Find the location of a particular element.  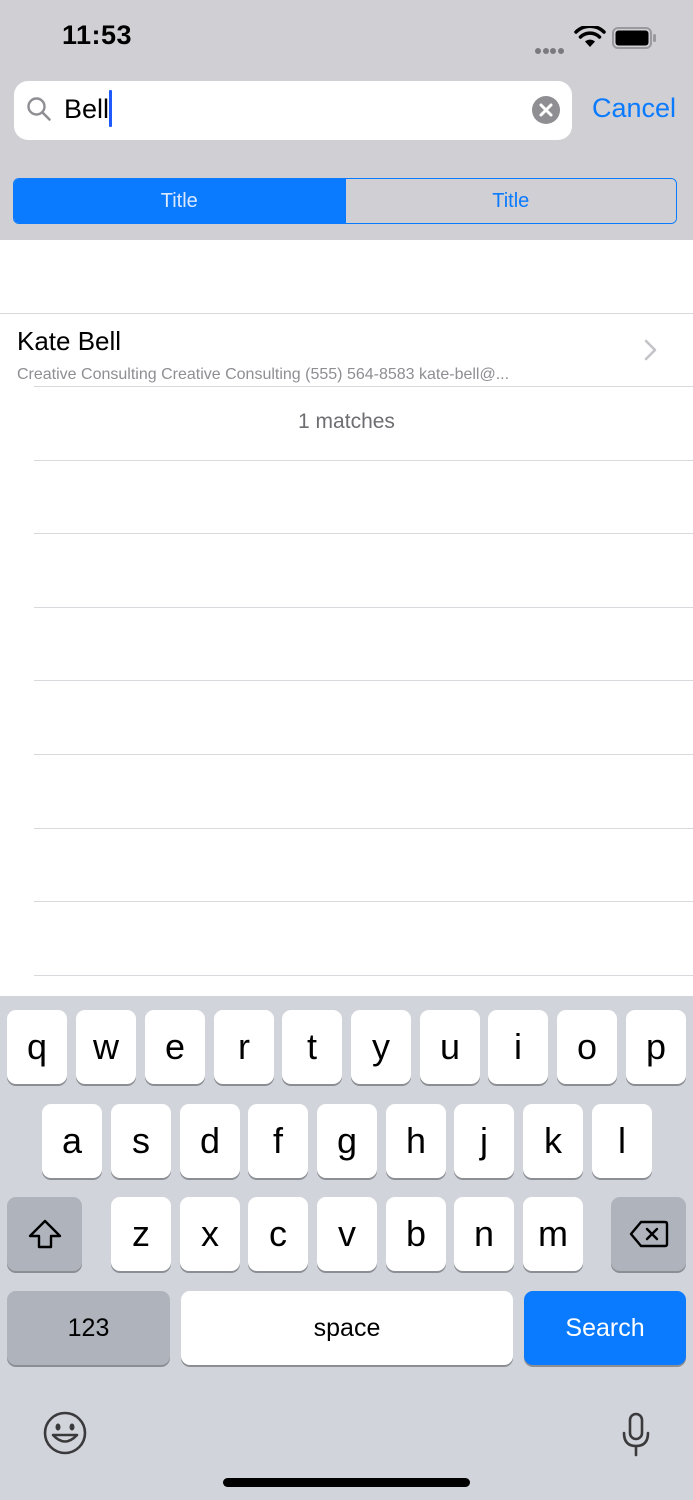

key-u: u is located at coordinates (450, 1047).